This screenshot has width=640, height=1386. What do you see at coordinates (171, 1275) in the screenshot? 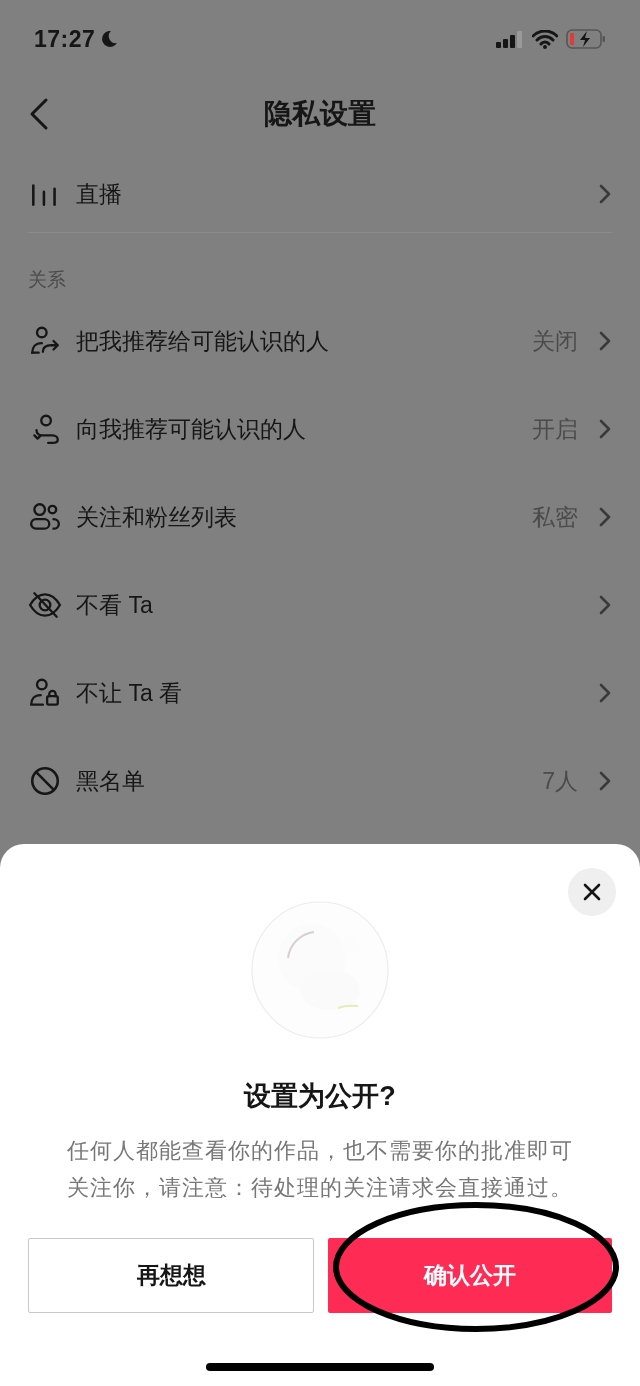
I see `cancel-button: 再想想` at bounding box center [171, 1275].